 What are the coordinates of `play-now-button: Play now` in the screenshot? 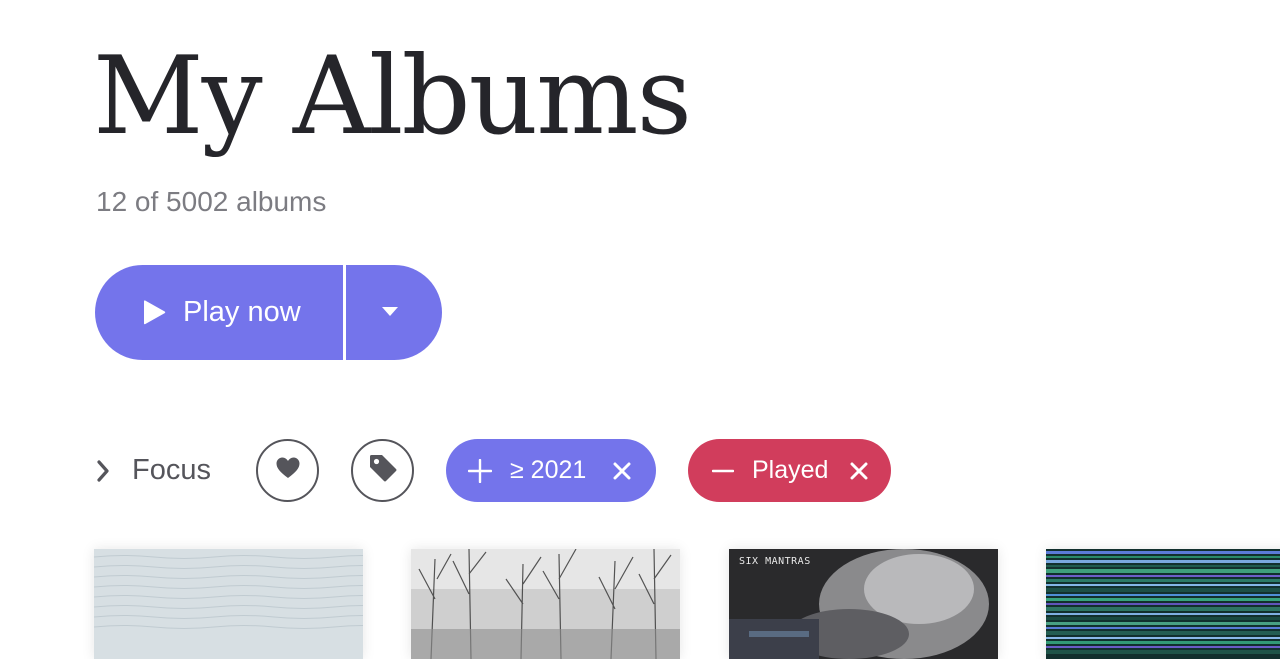 It's located at (219, 312).